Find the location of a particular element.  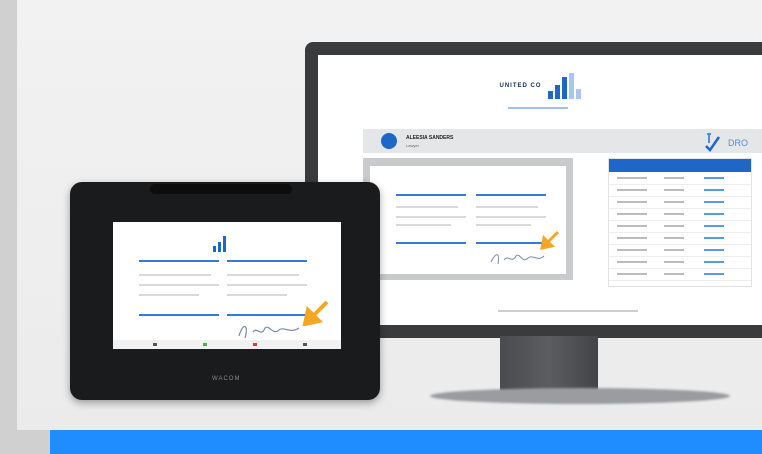

tablet-logo-icon is located at coordinates (221, 243).